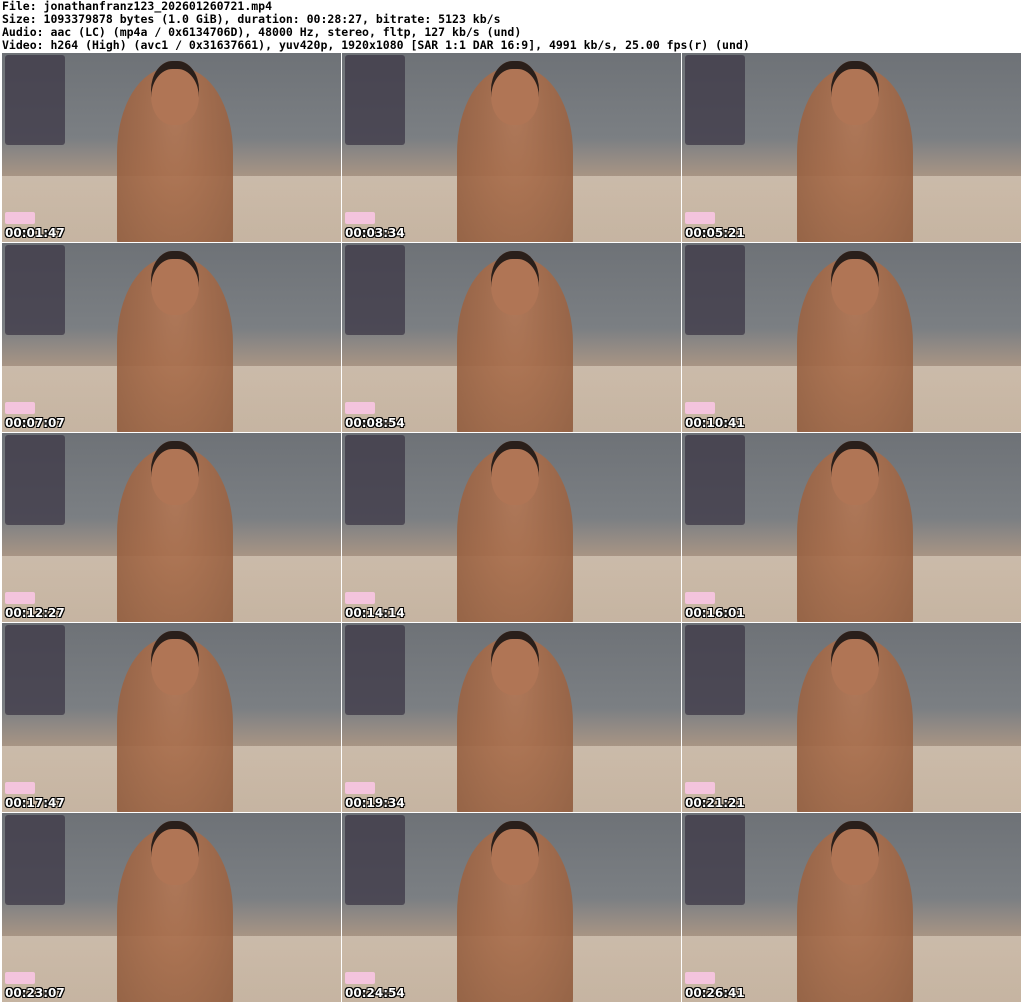 The width and height of the screenshot is (1024, 1003). I want to click on timestamp: 00:03:34, so click(375, 233).